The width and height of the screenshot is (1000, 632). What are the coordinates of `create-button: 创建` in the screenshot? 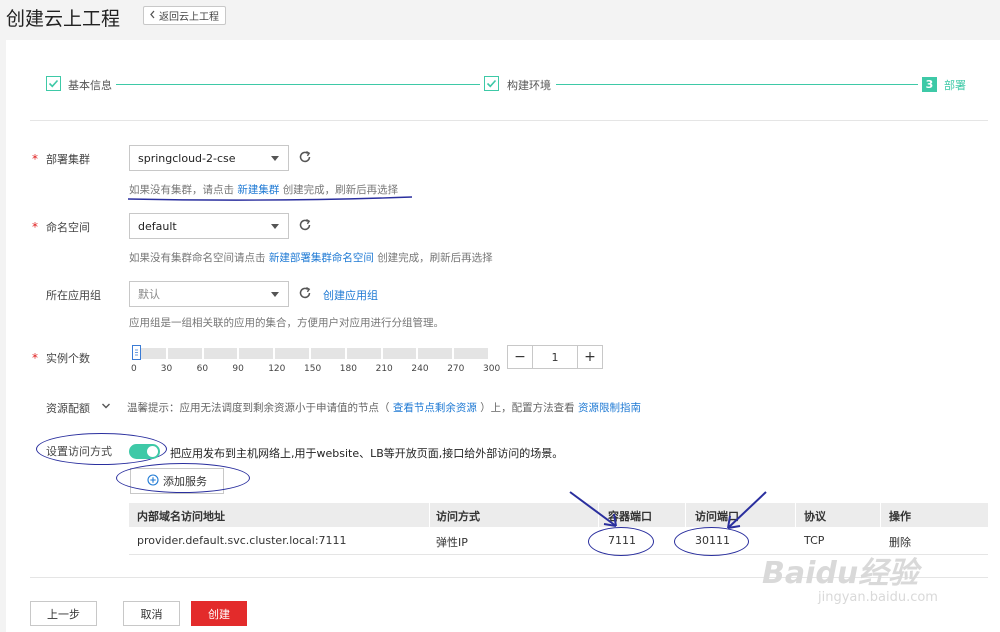 It's located at (219, 613).